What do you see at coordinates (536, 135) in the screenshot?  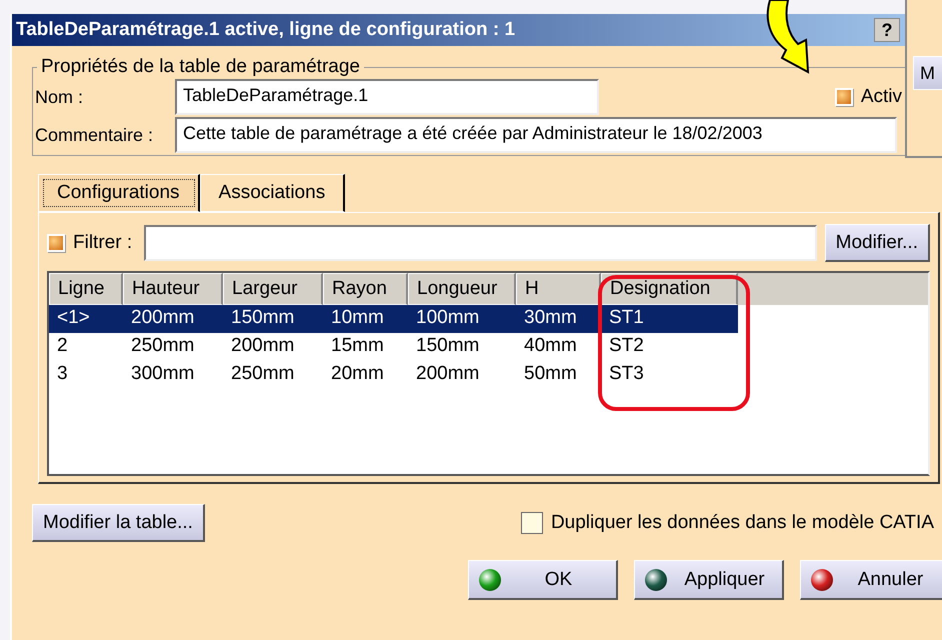 I see `comment-field: Cette table de paramétrage a été créée par Administrateur le 18/02/2003` at bounding box center [536, 135].